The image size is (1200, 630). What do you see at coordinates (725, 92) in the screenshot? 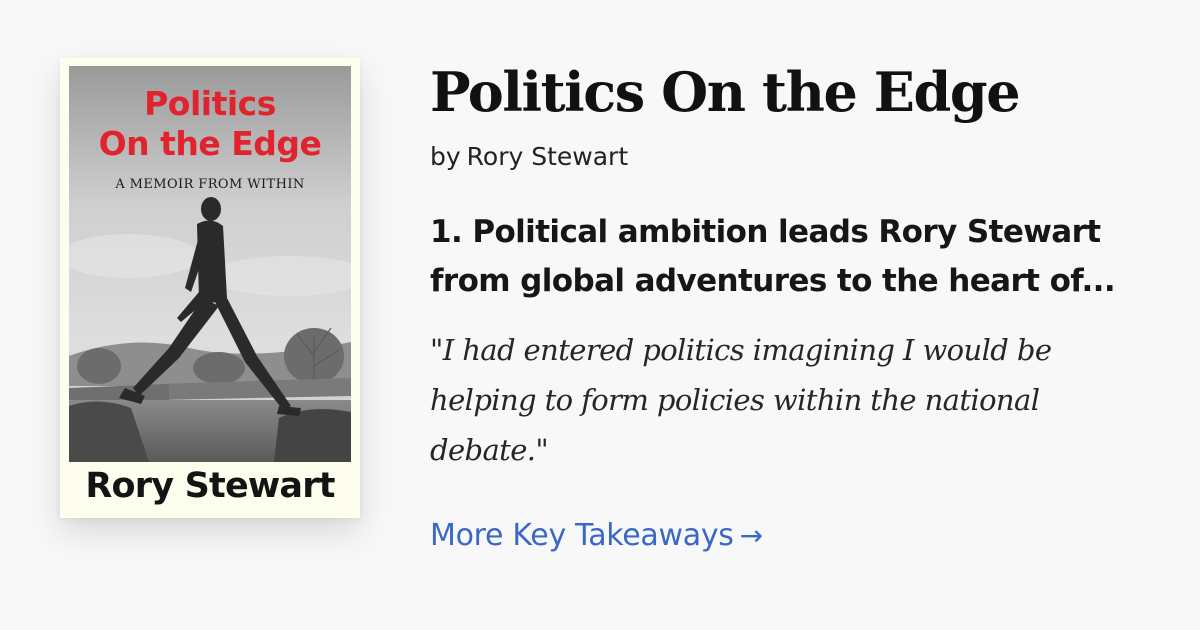
I see `book-title: Politics On the Edge` at bounding box center [725, 92].